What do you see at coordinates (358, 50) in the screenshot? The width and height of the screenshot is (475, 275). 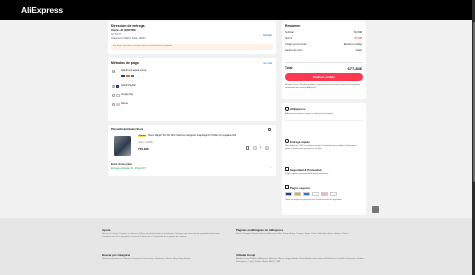 I see `summary-value-shipping: Gratis` at bounding box center [358, 50].